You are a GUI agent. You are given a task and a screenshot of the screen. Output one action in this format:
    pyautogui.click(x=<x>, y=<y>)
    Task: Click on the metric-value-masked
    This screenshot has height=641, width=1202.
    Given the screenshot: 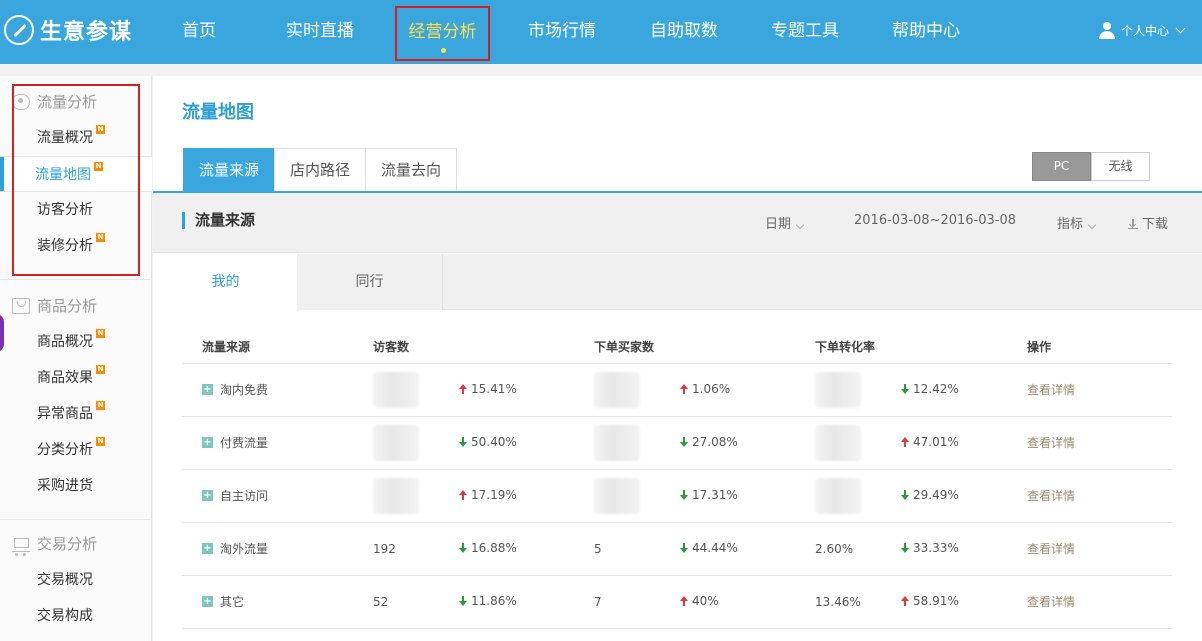 What is the action you would take?
    pyautogui.click(x=858, y=443)
    